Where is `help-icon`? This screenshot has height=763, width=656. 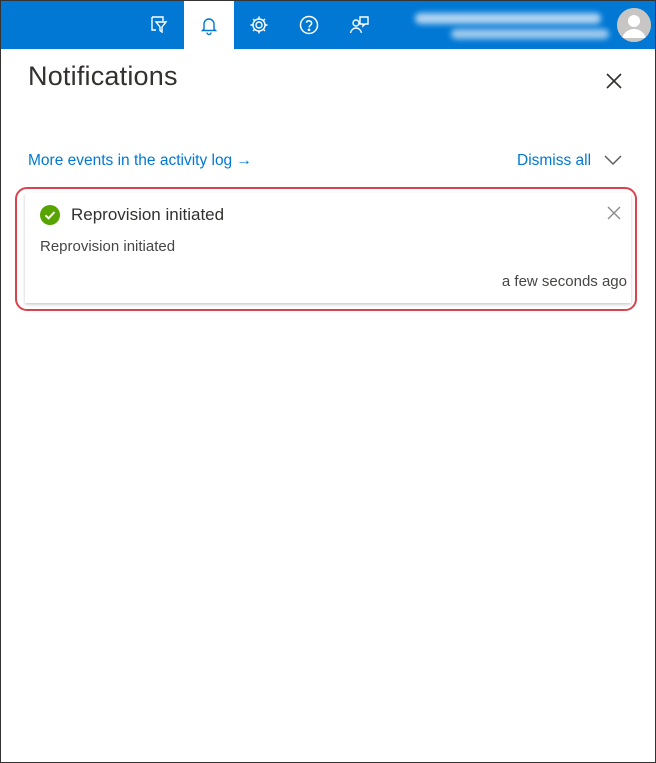
help-icon is located at coordinates (309, 25).